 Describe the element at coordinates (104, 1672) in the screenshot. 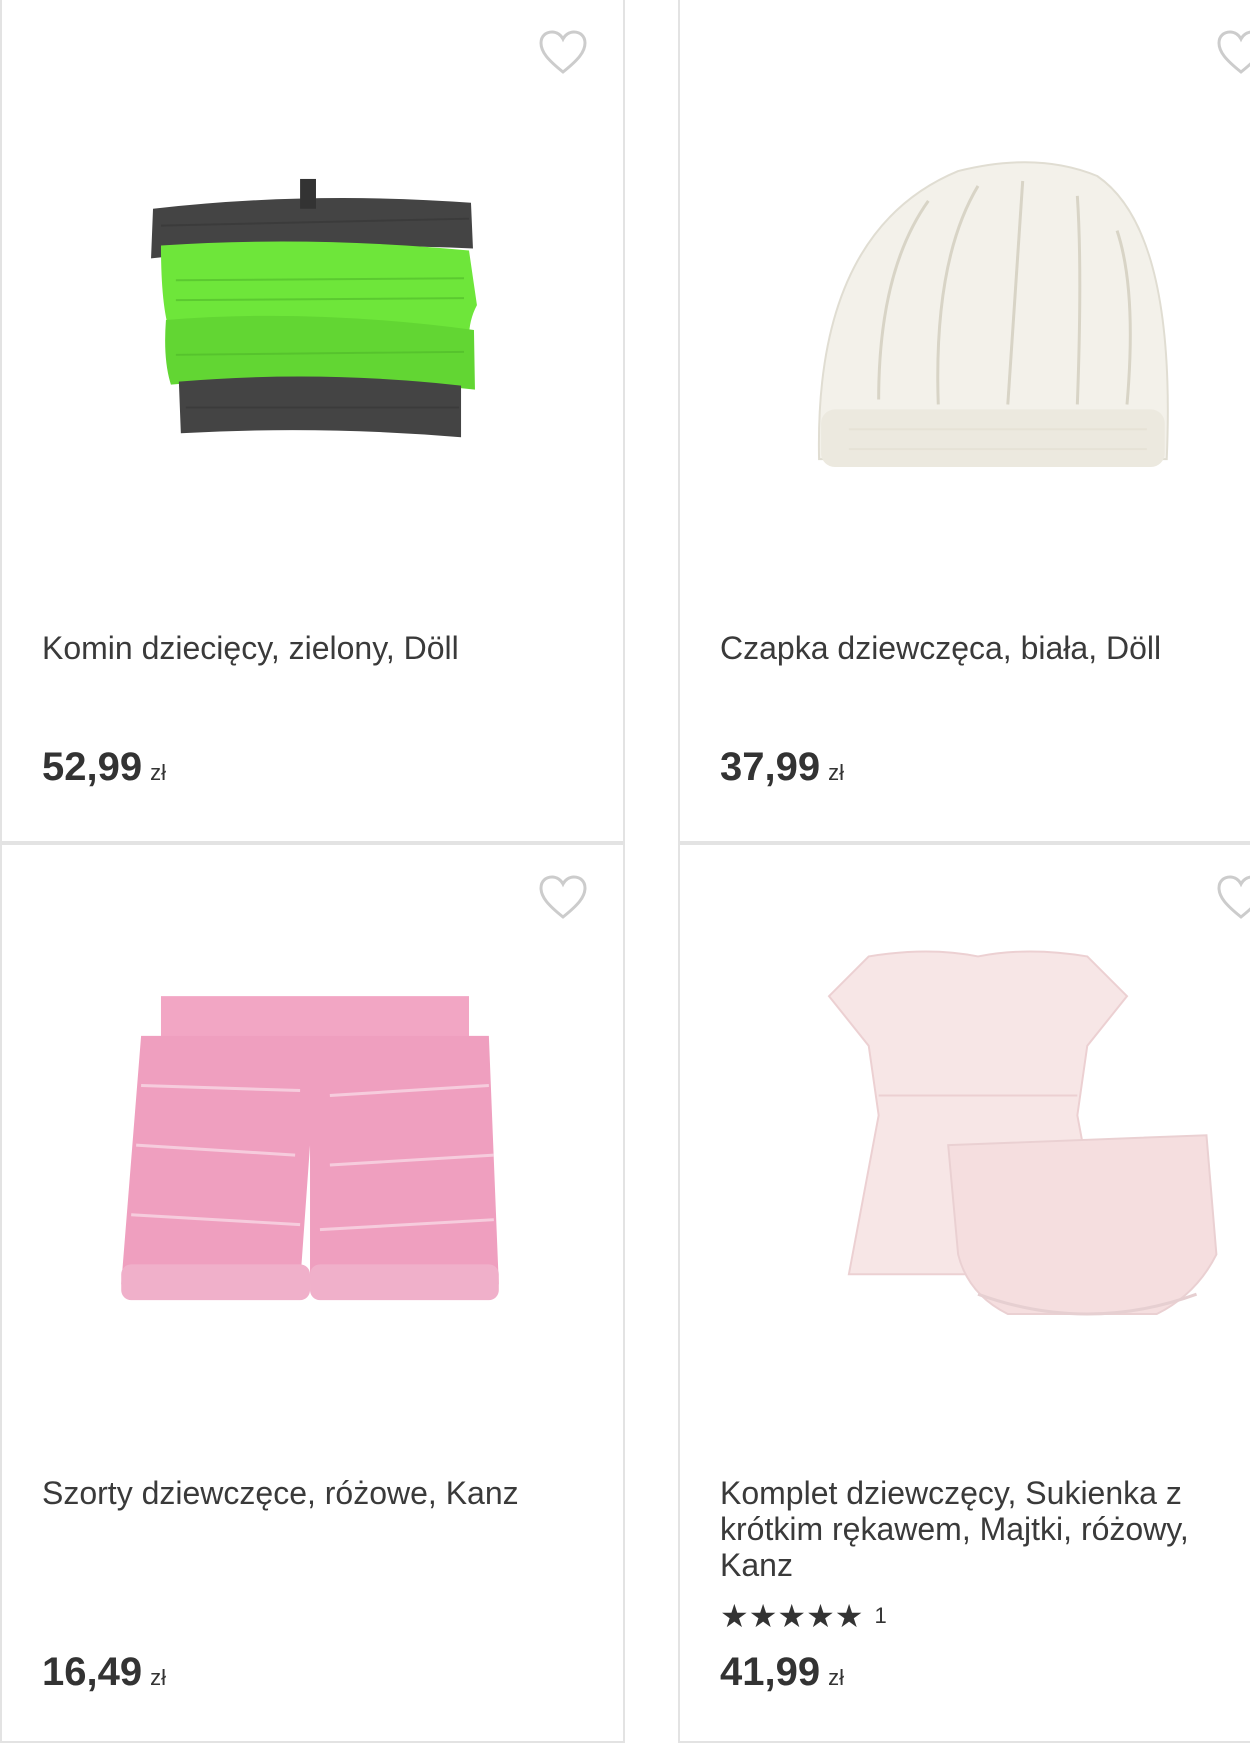

I see `product-price: 16,49 zł` at that location.